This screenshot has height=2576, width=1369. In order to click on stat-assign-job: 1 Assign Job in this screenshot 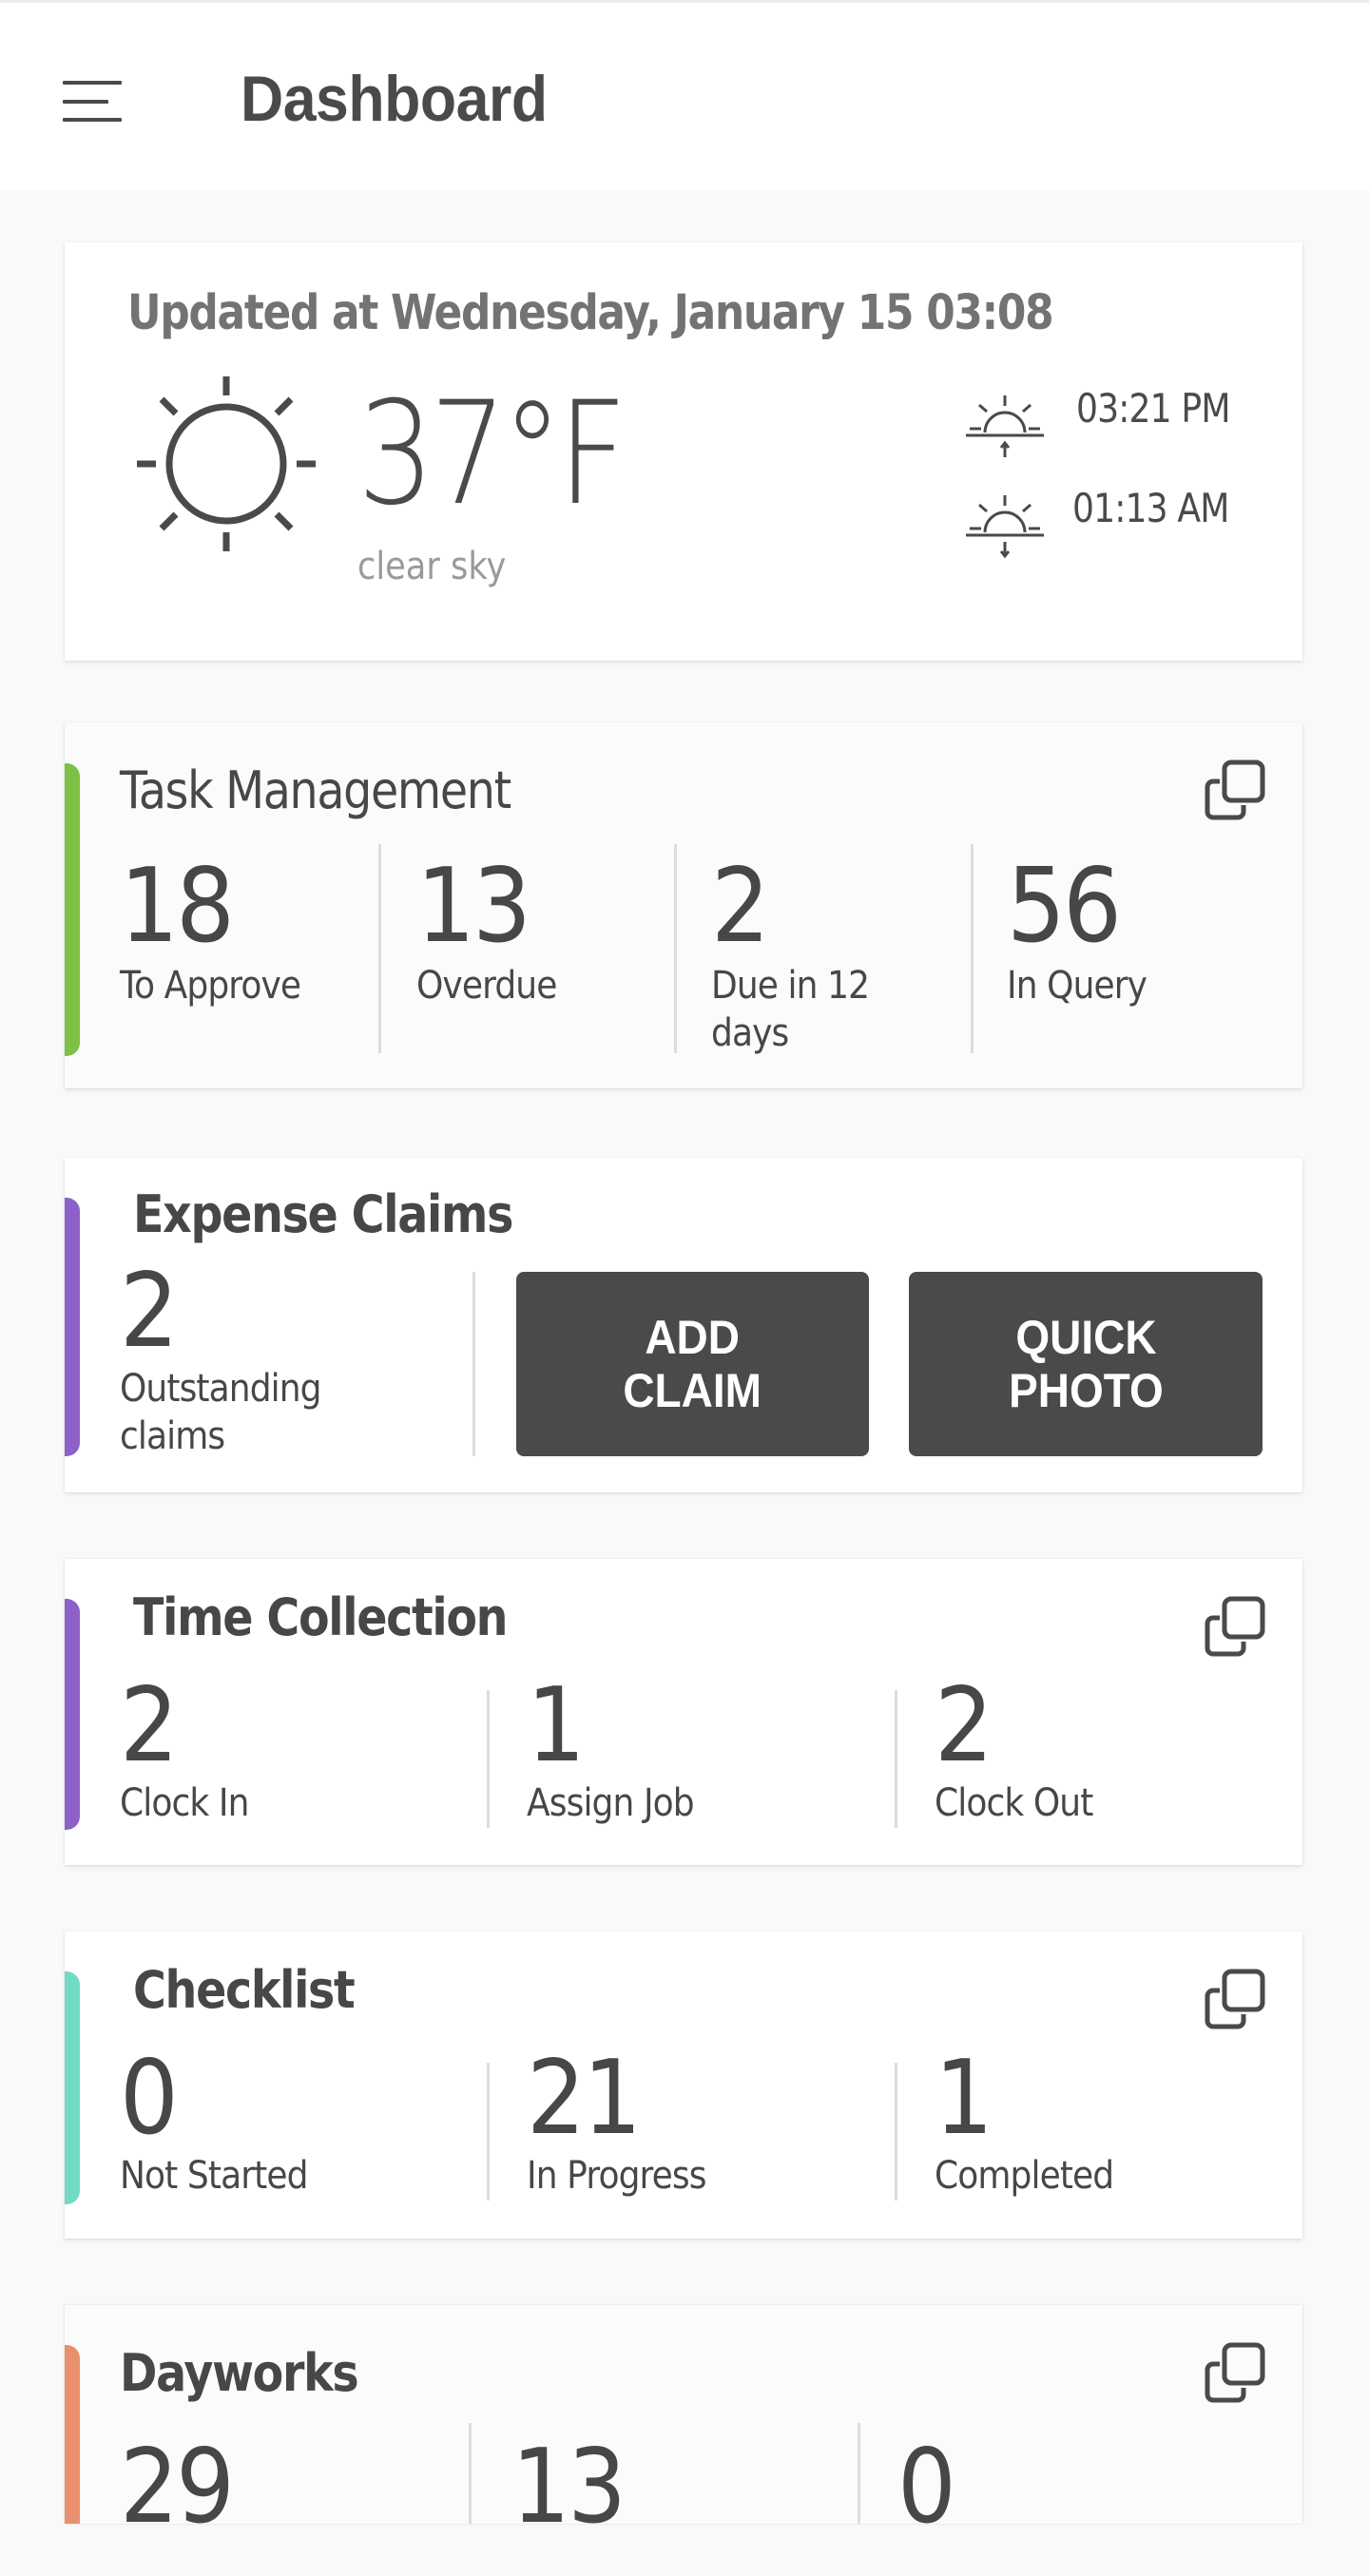, I will do `click(698, 1761)`.